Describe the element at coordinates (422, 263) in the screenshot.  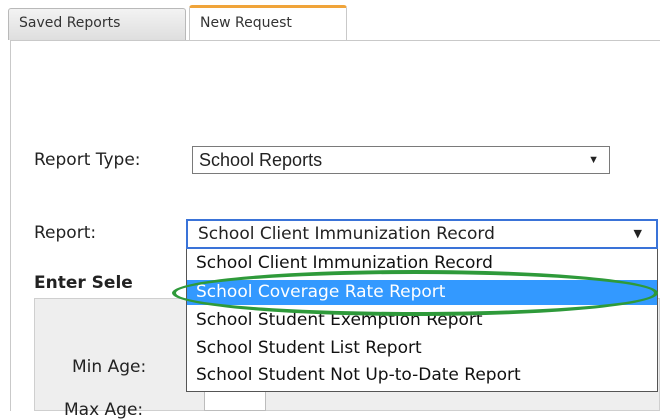
I see `report-option: School Client Immunization Record` at that location.